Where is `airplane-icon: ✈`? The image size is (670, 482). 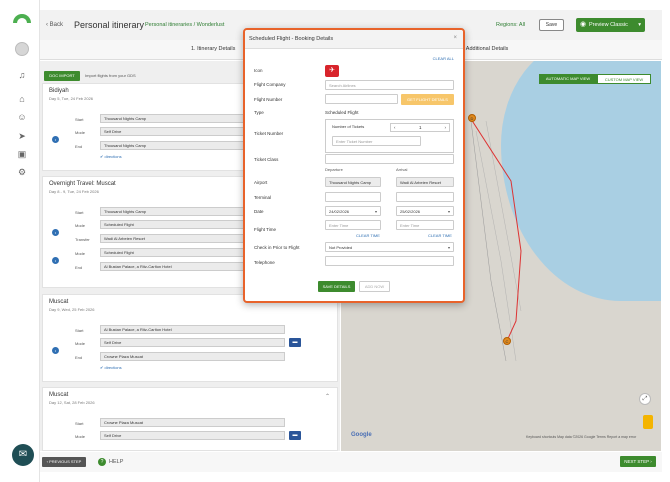
airplane-icon: ✈ is located at coordinates (332, 71).